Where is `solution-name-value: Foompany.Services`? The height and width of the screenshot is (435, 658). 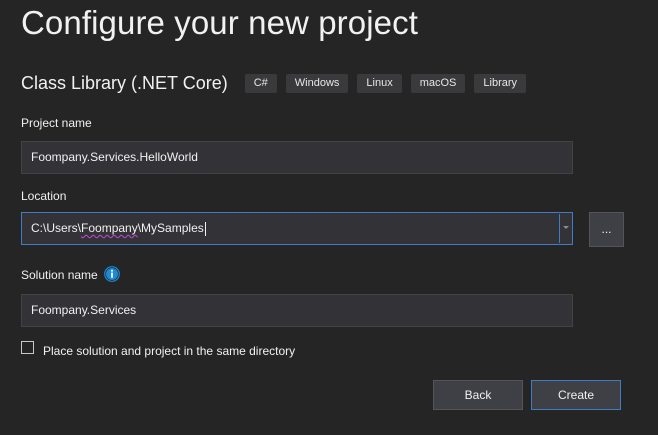
solution-name-value: Foompany.Services is located at coordinates (84, 310).